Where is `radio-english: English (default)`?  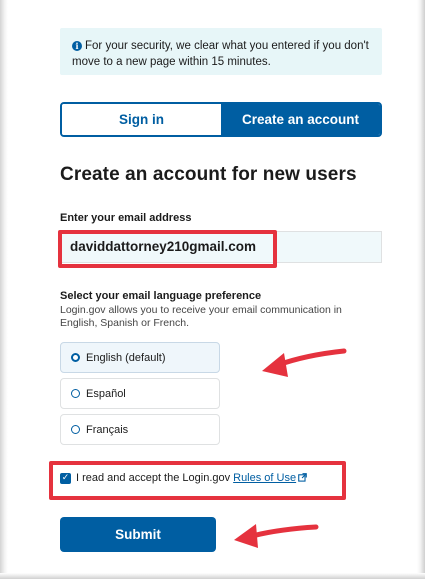
radio-english: English (default) is located at coordinates (140, 357).